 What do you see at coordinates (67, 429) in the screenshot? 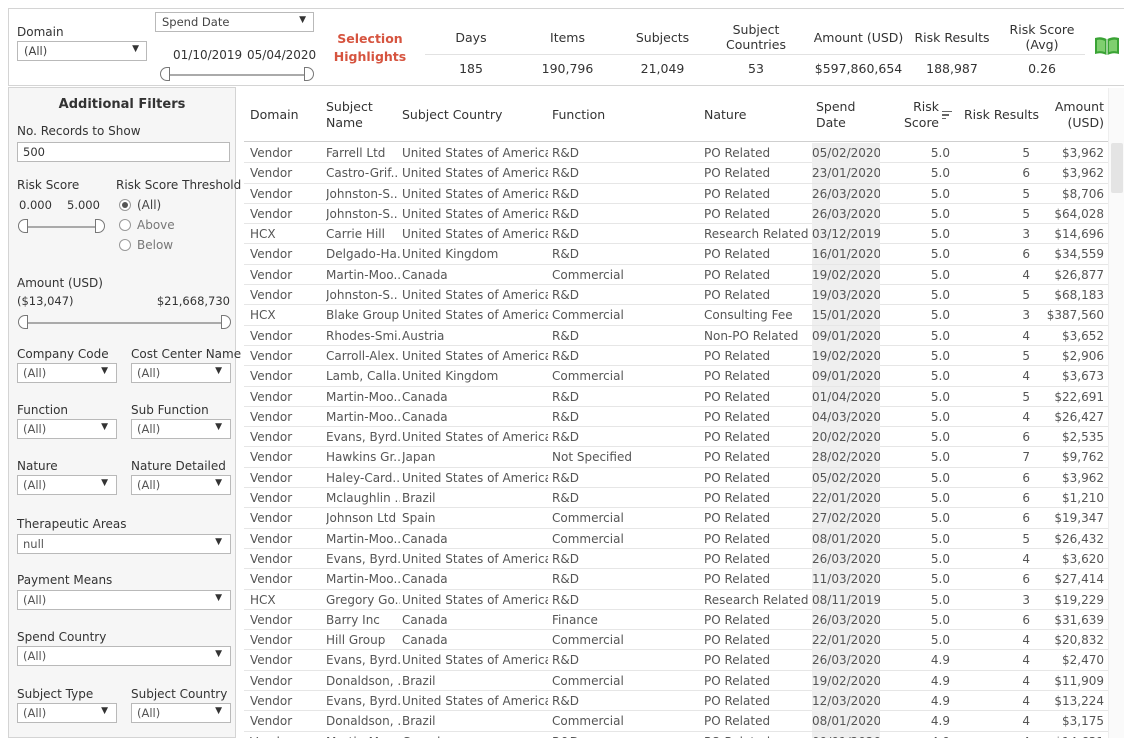
I see `function-dropdown: (All) ▼` at bounding box center [67, 429].